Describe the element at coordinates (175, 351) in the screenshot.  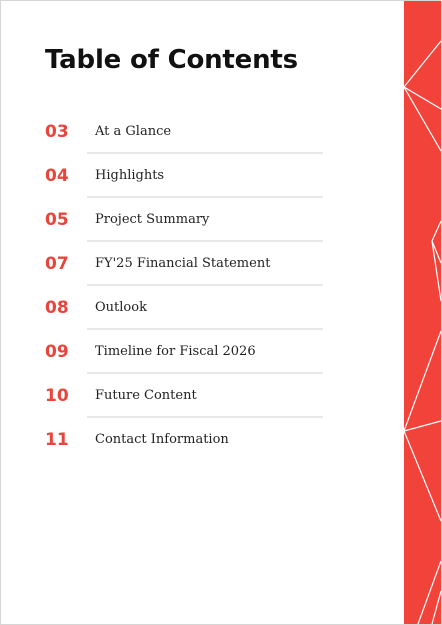
I see `toc-entry-label: Timeline for Fiscal 2026` at that location.